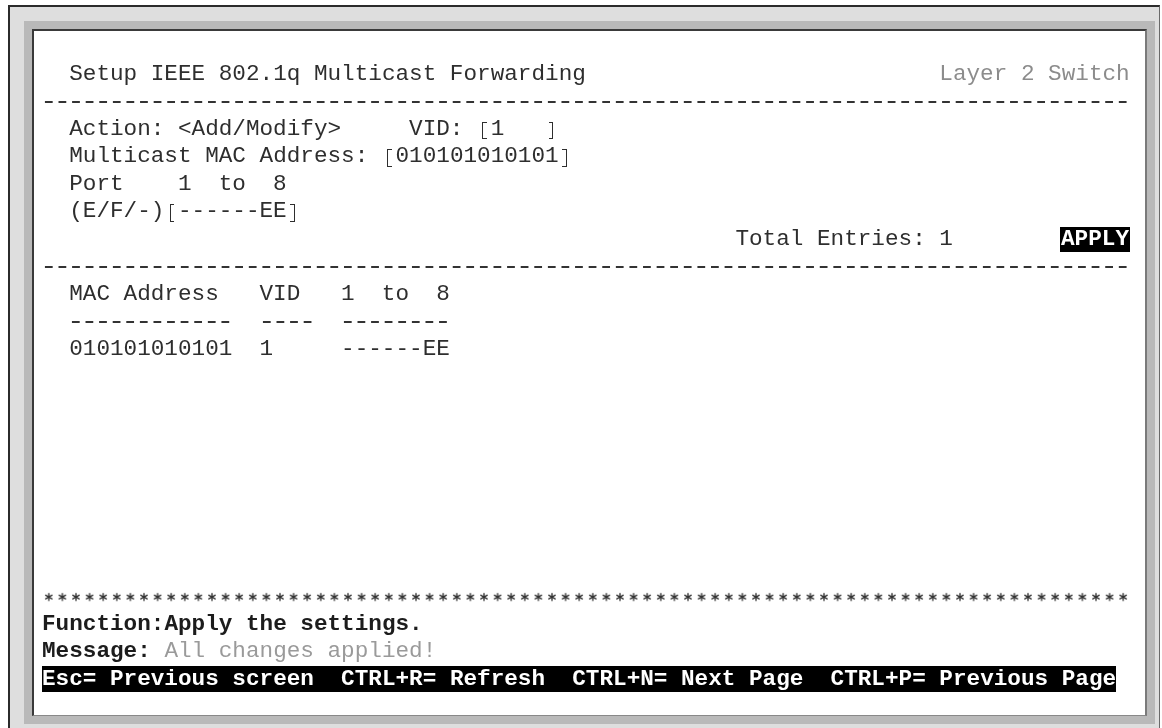  Describe the element at coordinates (946, 239) in the screenshot. I see `total-entries-value: 1` at that location.